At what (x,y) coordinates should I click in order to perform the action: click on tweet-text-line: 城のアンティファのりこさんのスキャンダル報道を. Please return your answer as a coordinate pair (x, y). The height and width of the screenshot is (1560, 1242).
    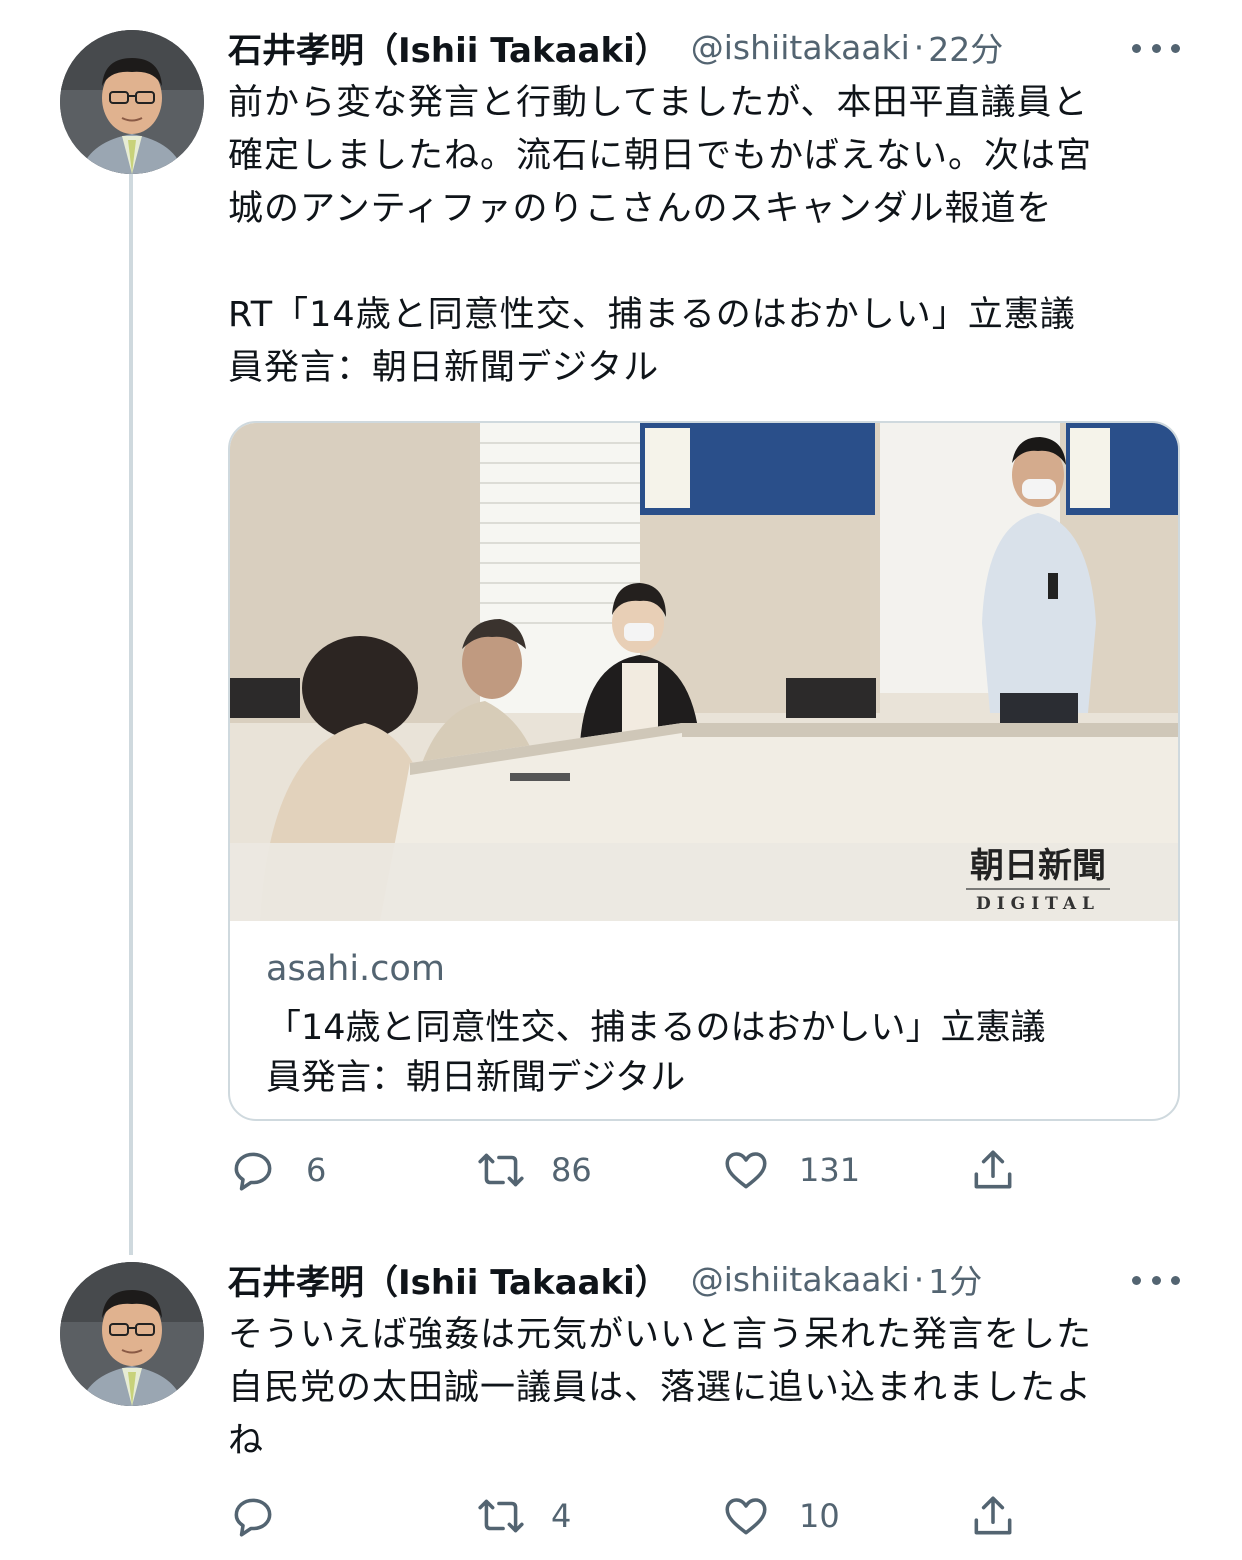
    Looking at the image, I should click on (640, 209).